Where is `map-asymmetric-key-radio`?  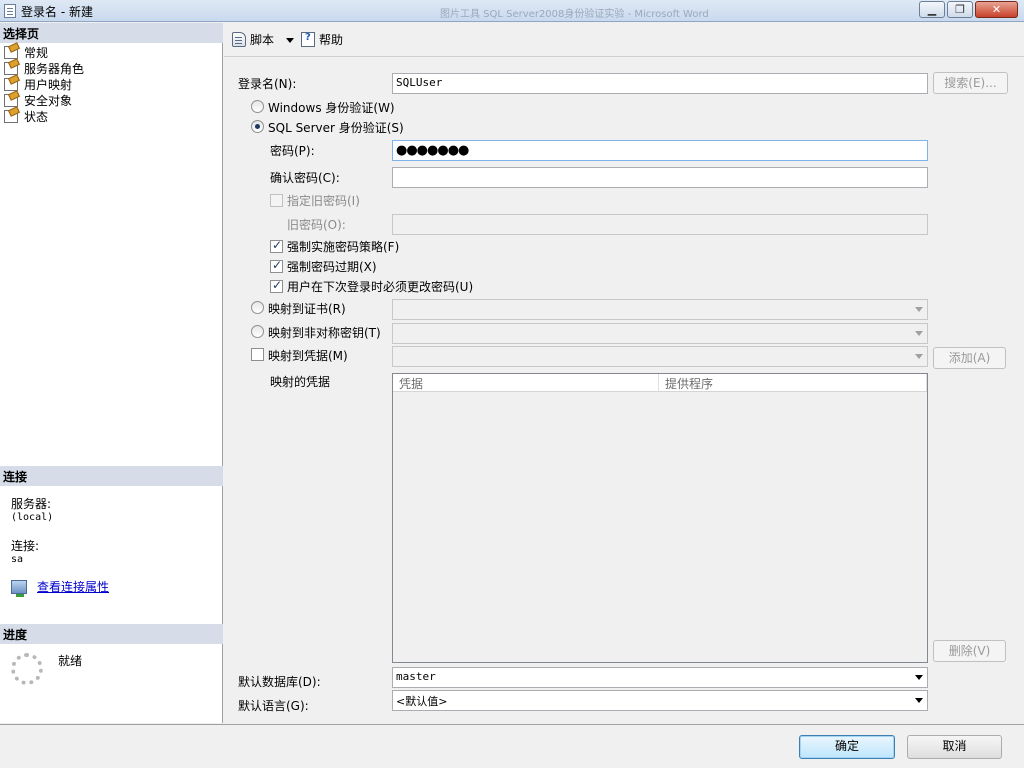
map-asymmetric-key-radio is located at coordinates (257, 331).